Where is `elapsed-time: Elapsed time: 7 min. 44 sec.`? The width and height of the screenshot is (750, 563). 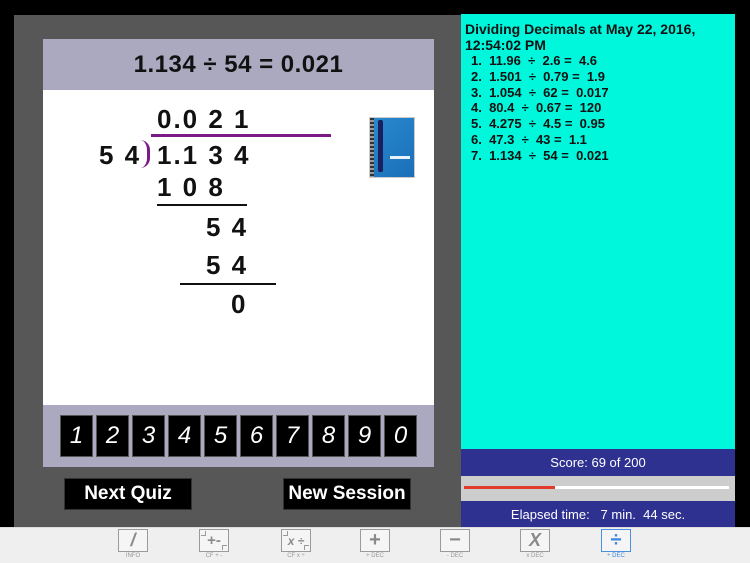 elapsed-time: Elapsed time: 7 min. 44 sec. is located at coordinates (598, 514).